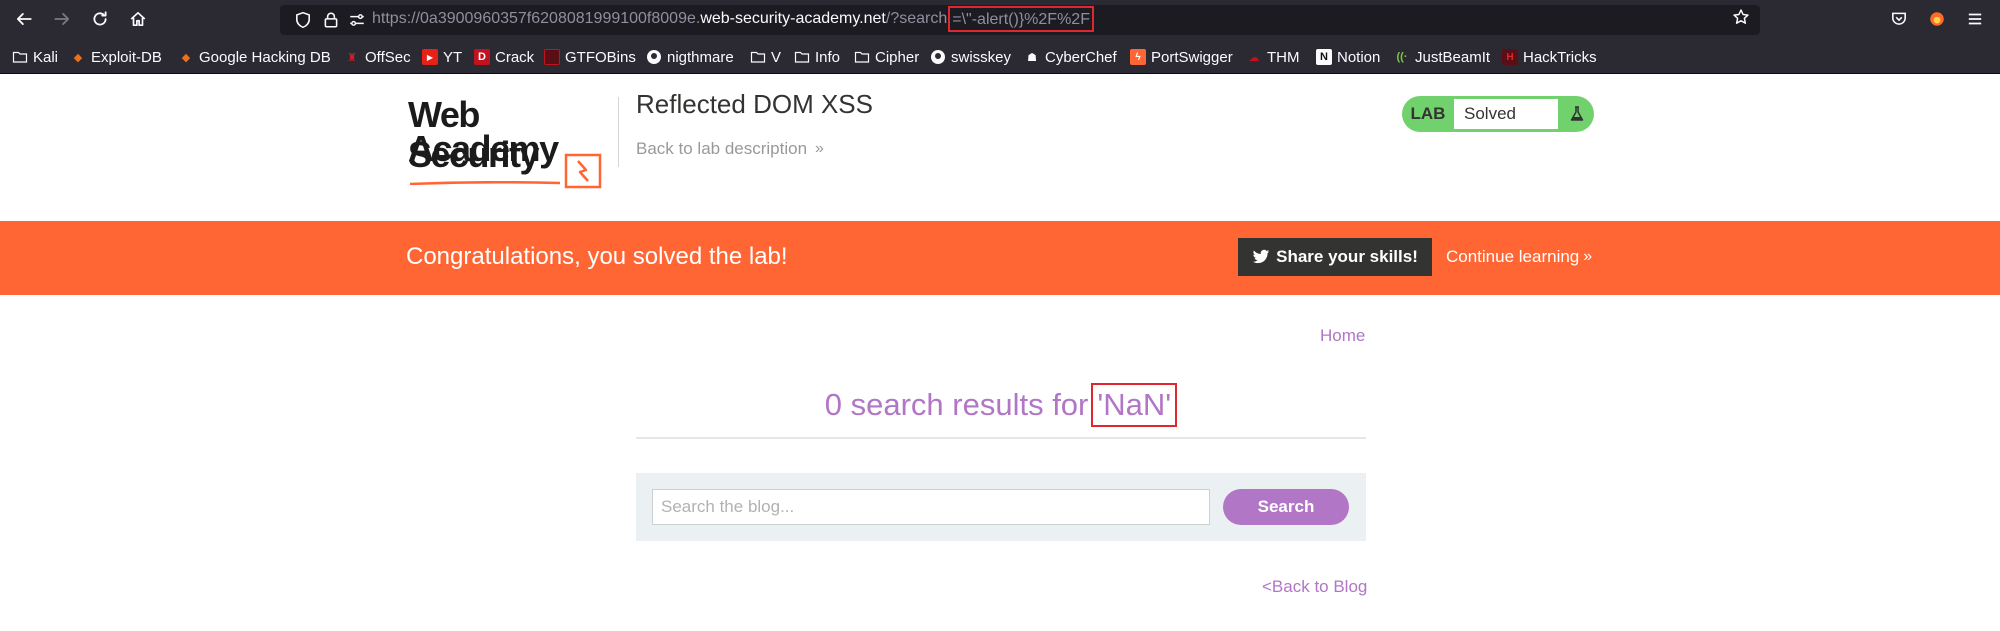  Describe the element at coordinates (138, 19) in the screenshot. I see `home-icon` at that location.